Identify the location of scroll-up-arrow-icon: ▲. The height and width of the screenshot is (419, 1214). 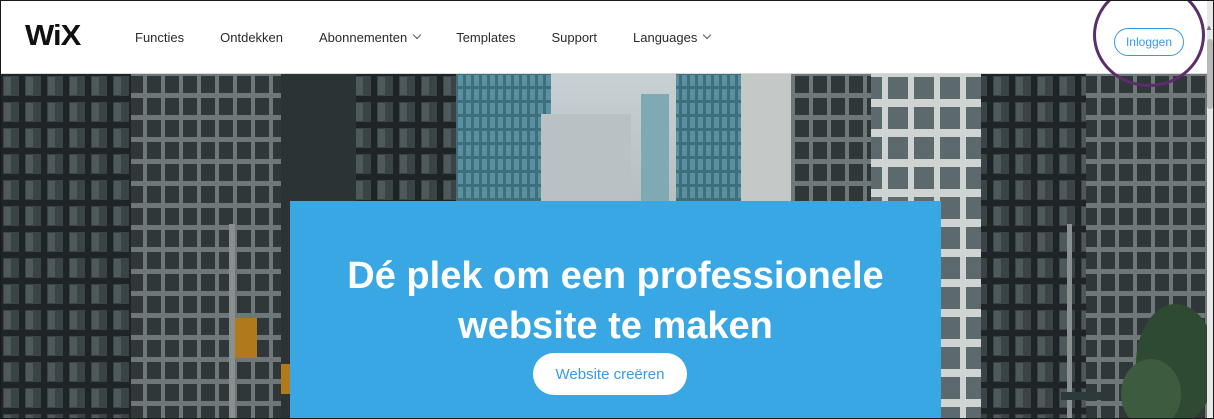
(1209, 27).